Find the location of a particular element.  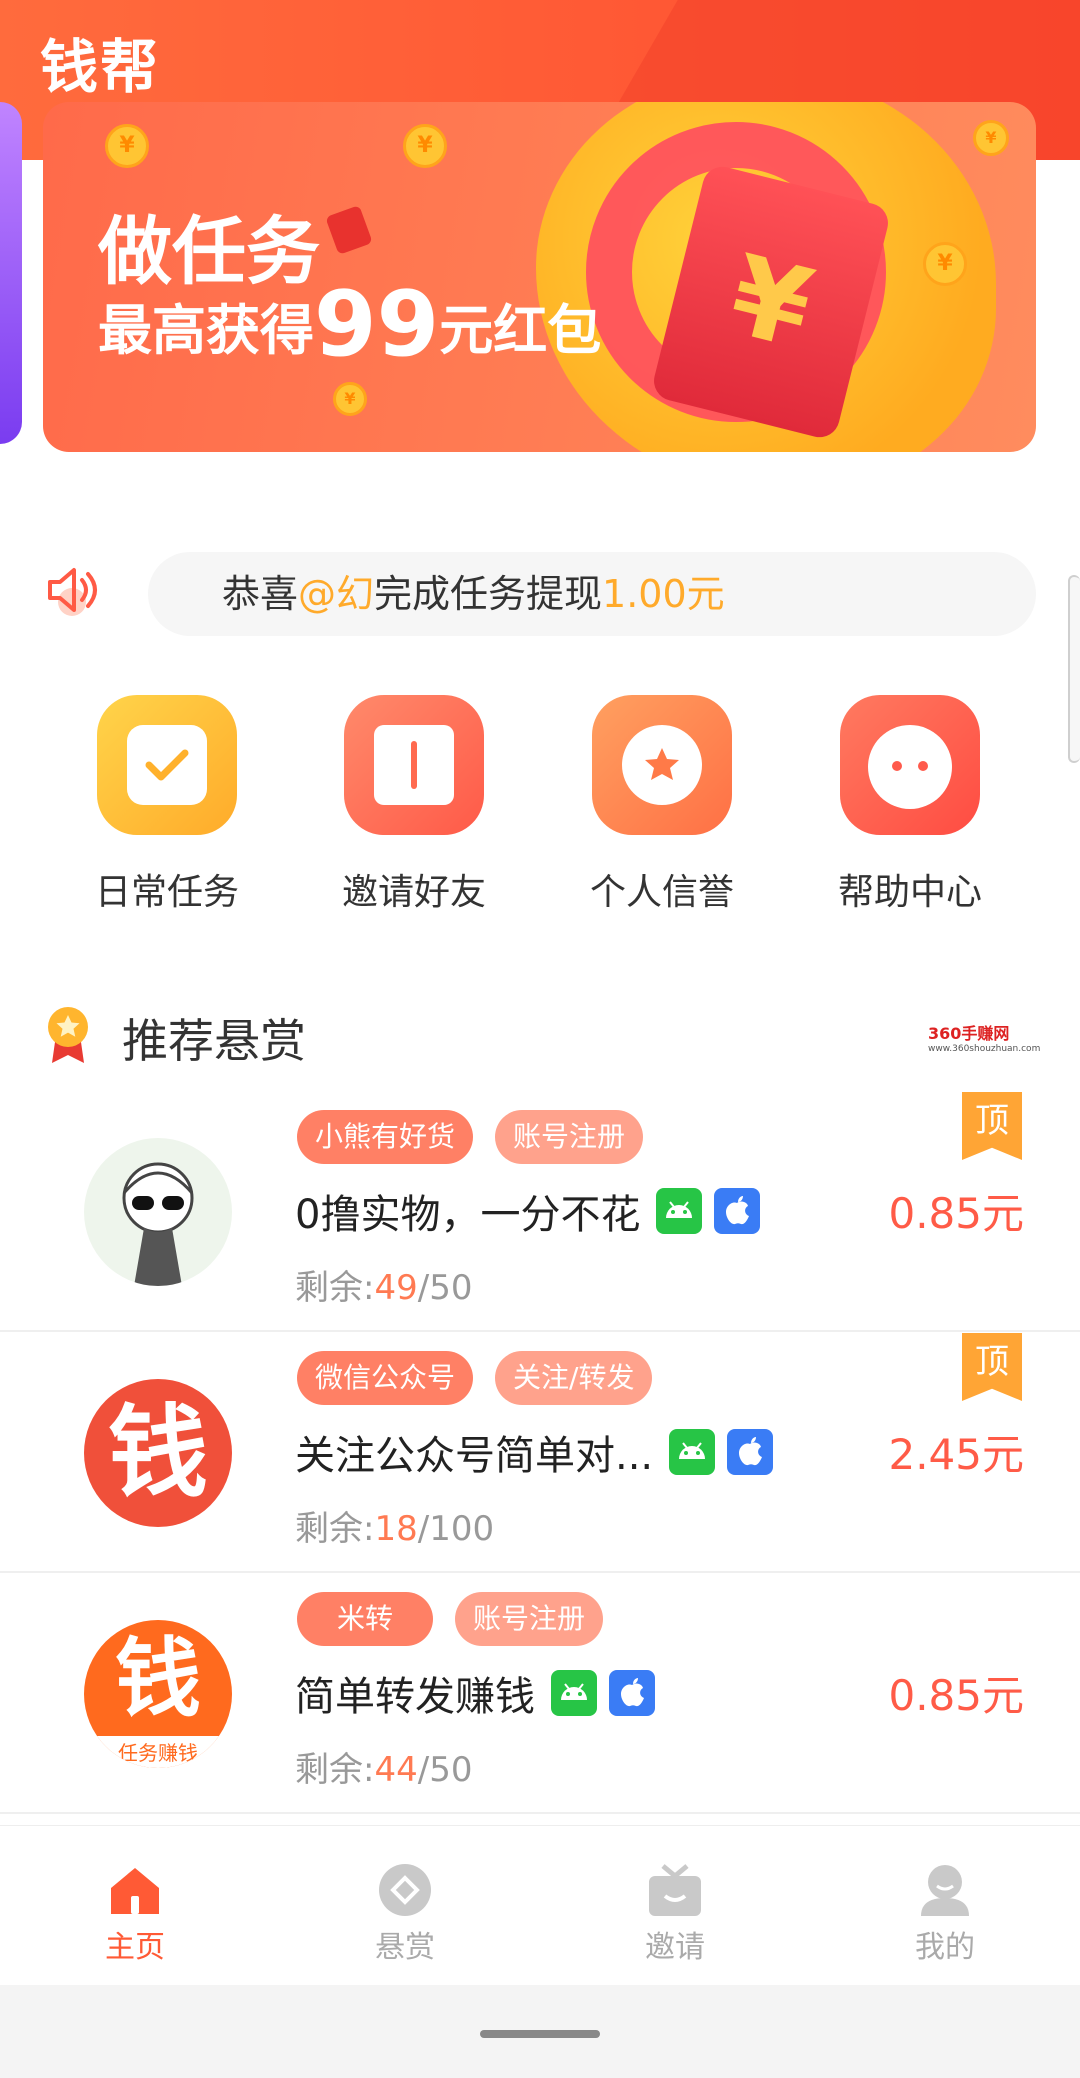

bottom-tab-bar: 主页 悬赏 邀请 我的 is located at coordinates (540, 1905).